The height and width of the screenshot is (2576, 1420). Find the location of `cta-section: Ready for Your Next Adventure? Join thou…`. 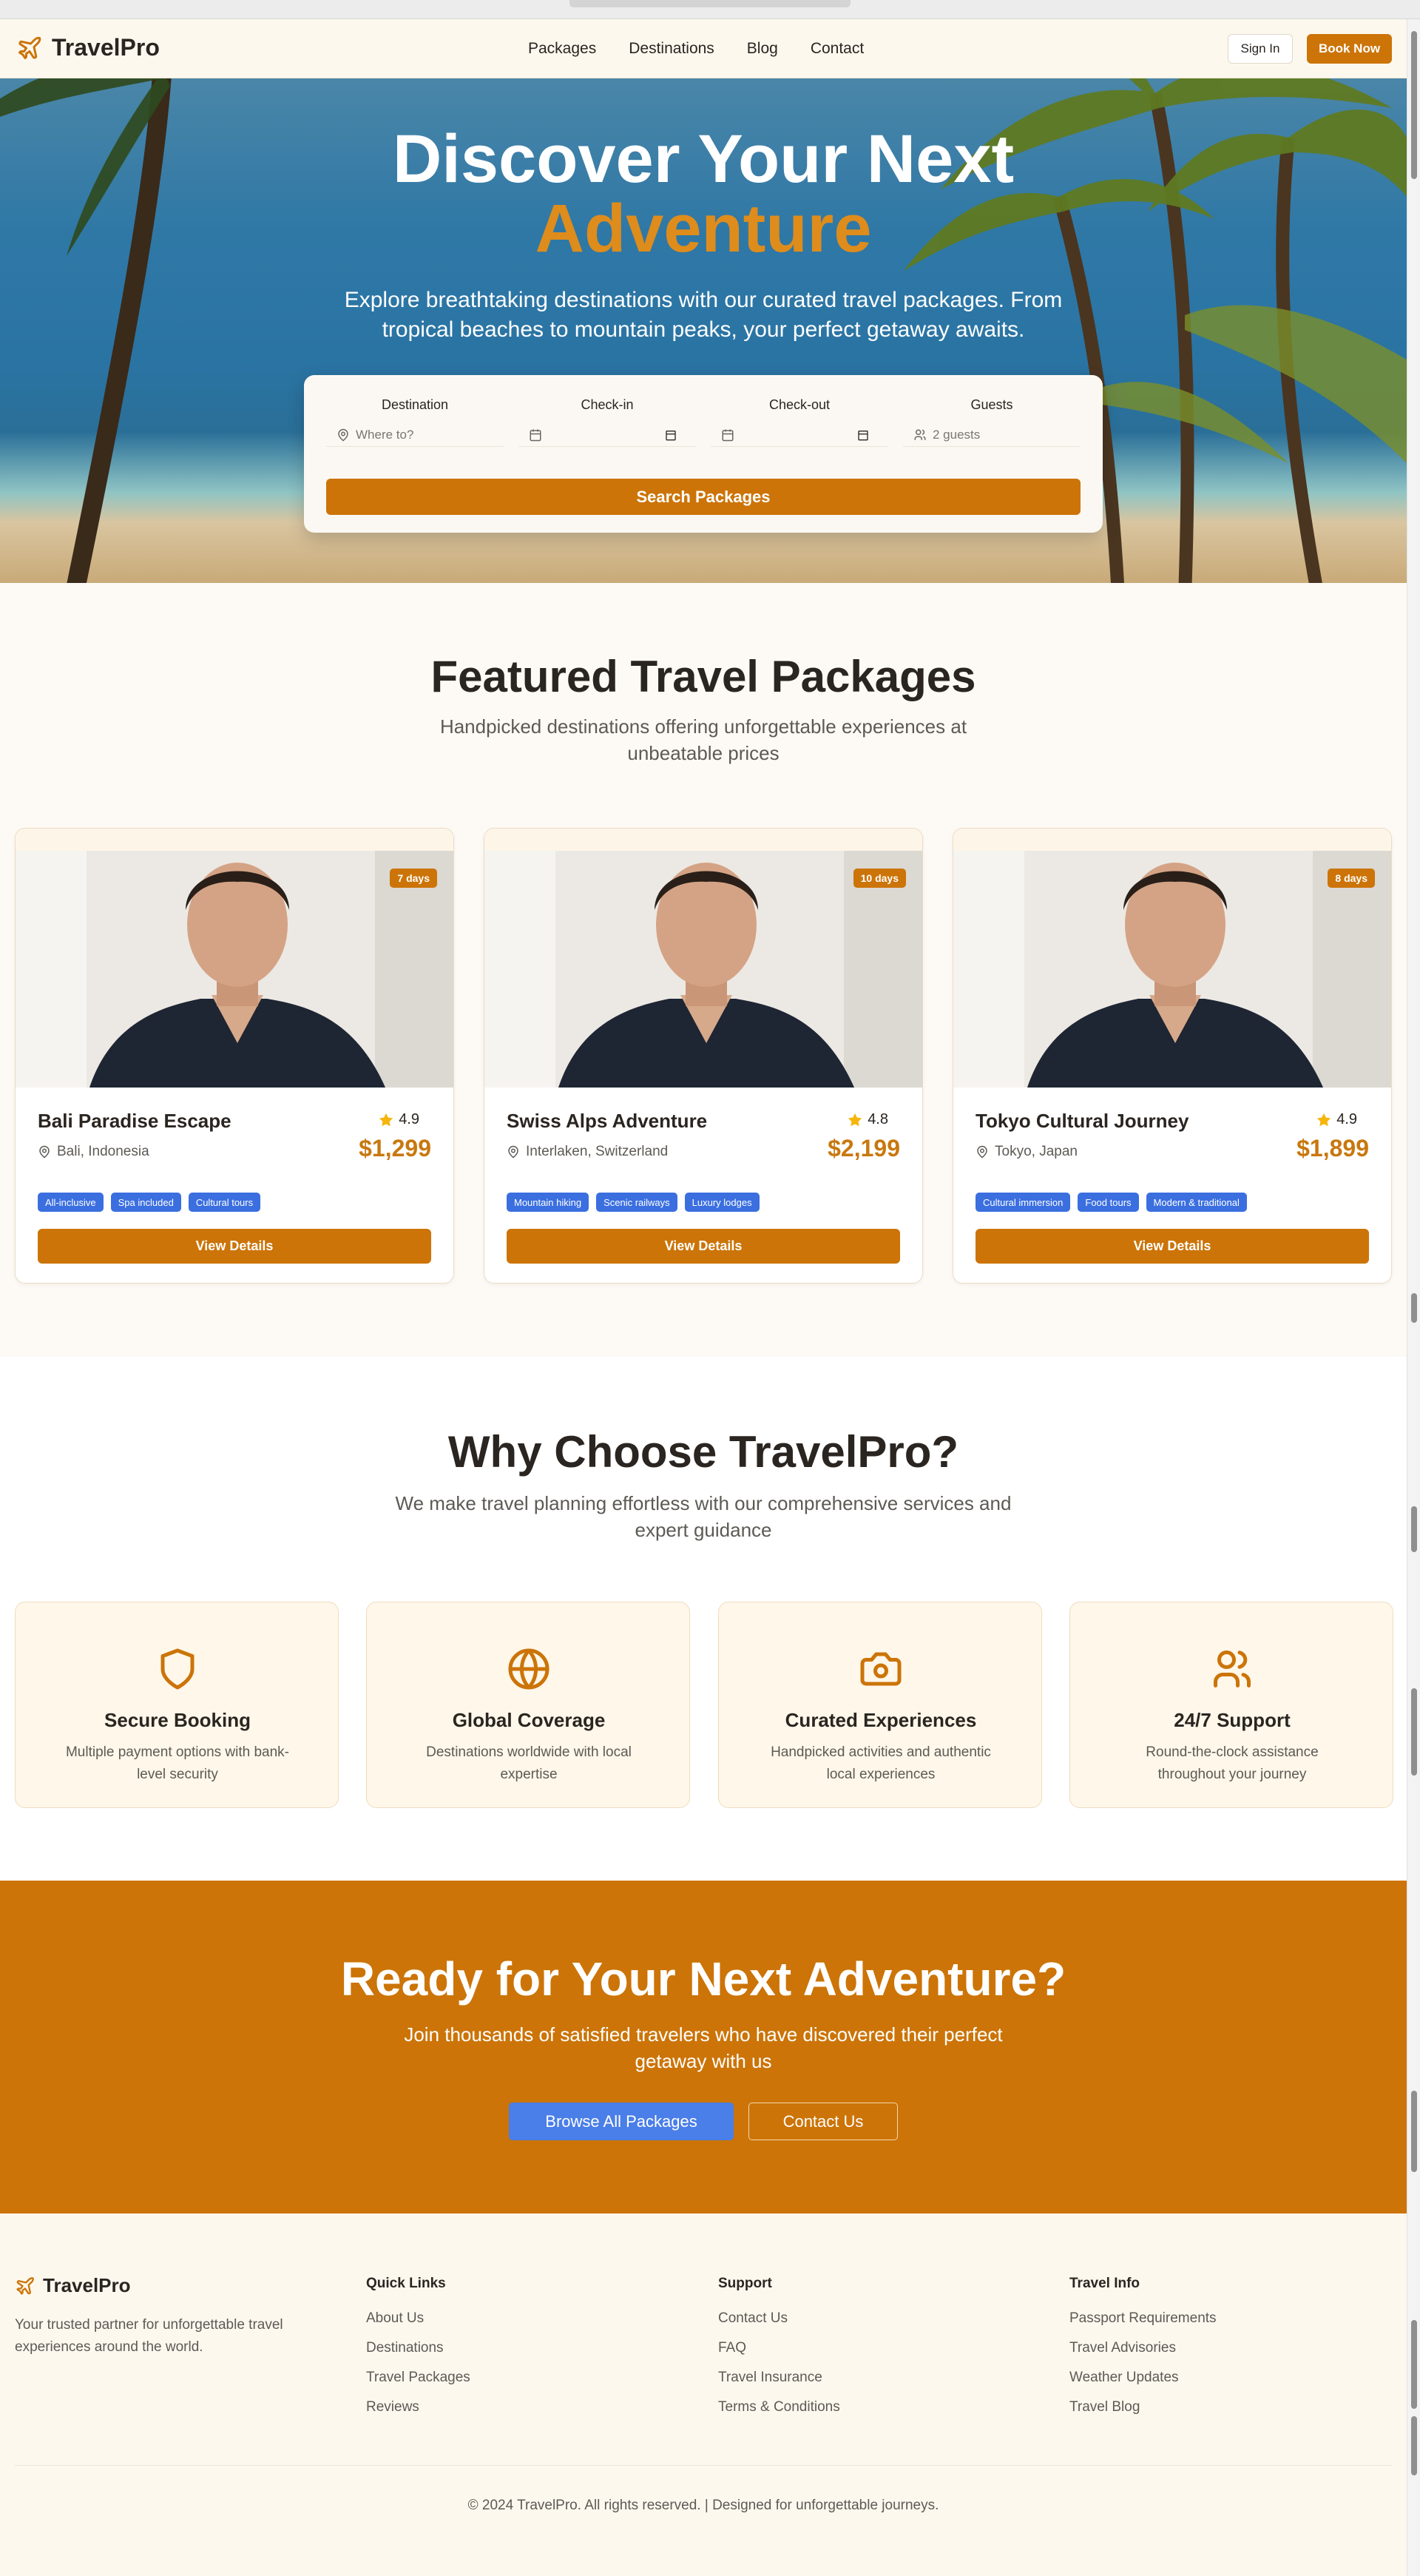

cta-section: Ready for Your Next Adventure? Join thou… is located at coordinates (703, 2047).